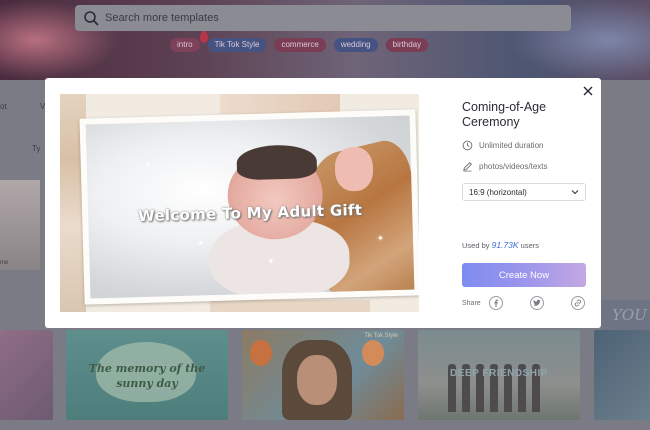 The width and height of the screenshot is (650, 430). What do you see at coordinates (407, 45) in the screenshot?
I see `tag-birthday: birthday` at bounding box center [407, 45].